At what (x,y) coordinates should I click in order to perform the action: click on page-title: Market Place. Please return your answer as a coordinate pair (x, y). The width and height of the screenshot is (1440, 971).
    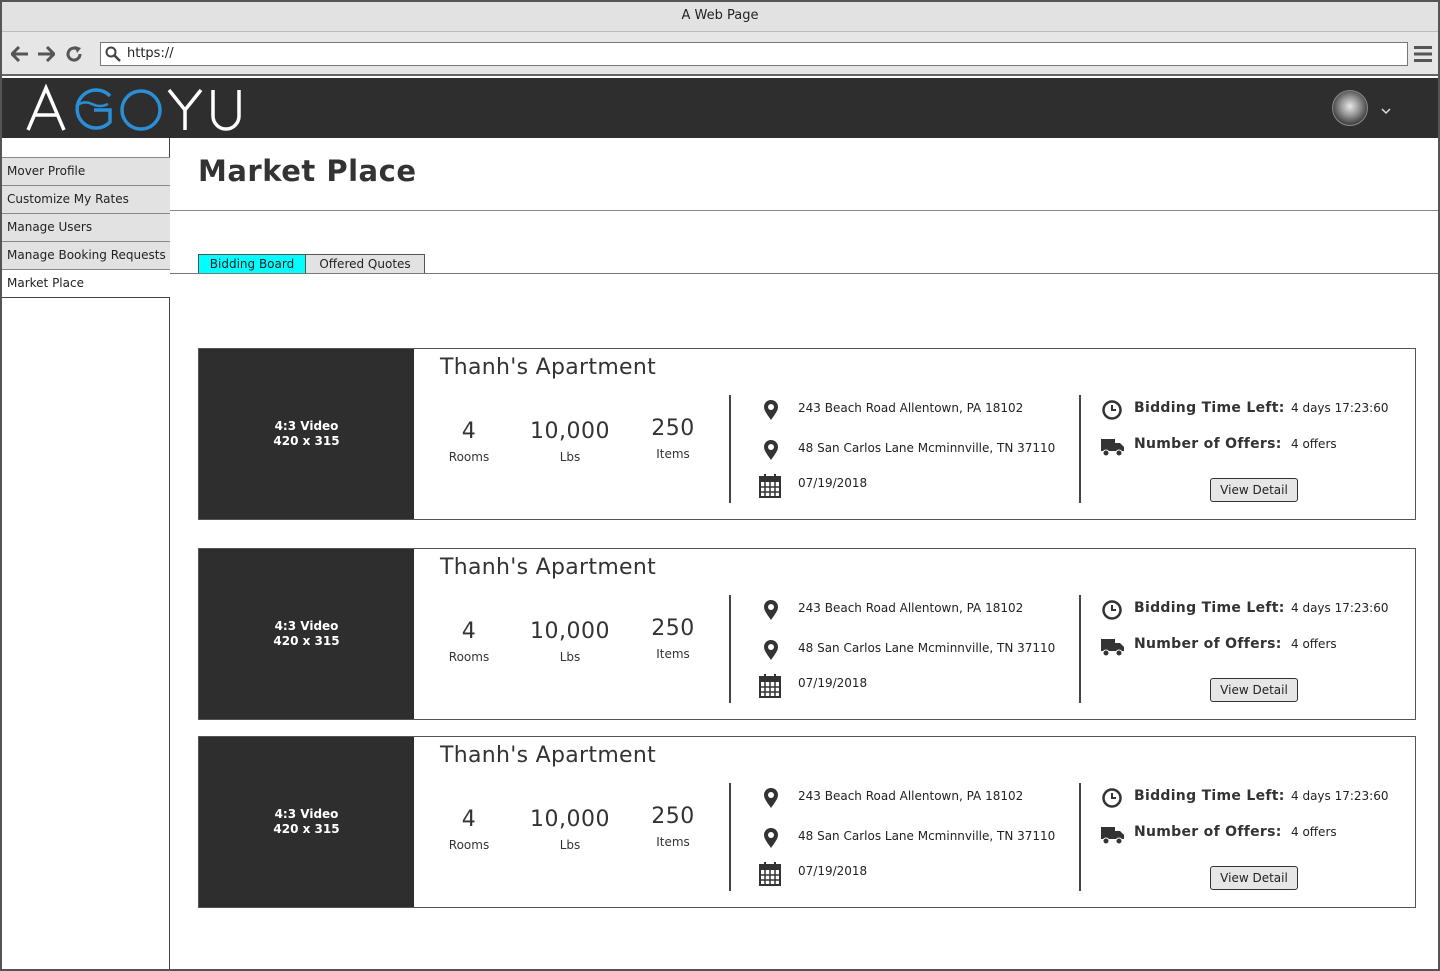
    Looking at the image, I should click on (307, 171).